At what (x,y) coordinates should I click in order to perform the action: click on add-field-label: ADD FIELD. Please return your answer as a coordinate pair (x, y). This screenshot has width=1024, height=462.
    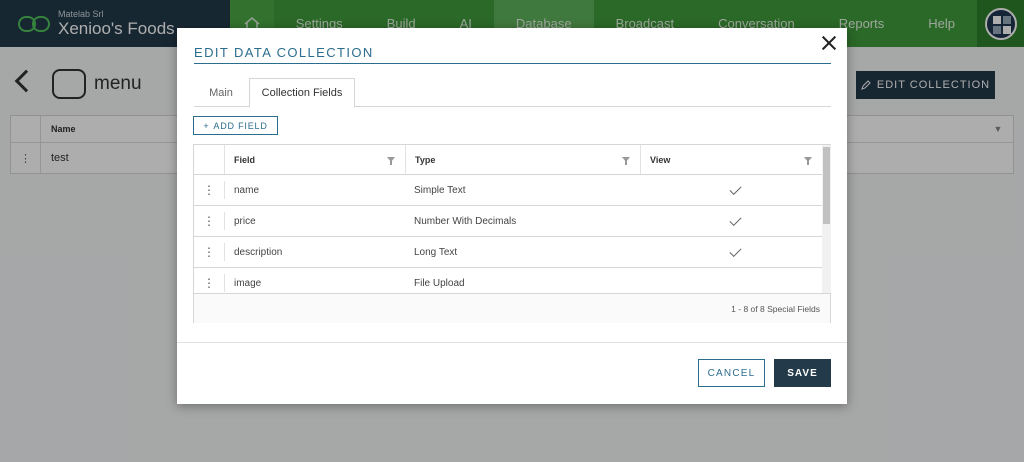
    Looking at the image, I should click on (240, 125).